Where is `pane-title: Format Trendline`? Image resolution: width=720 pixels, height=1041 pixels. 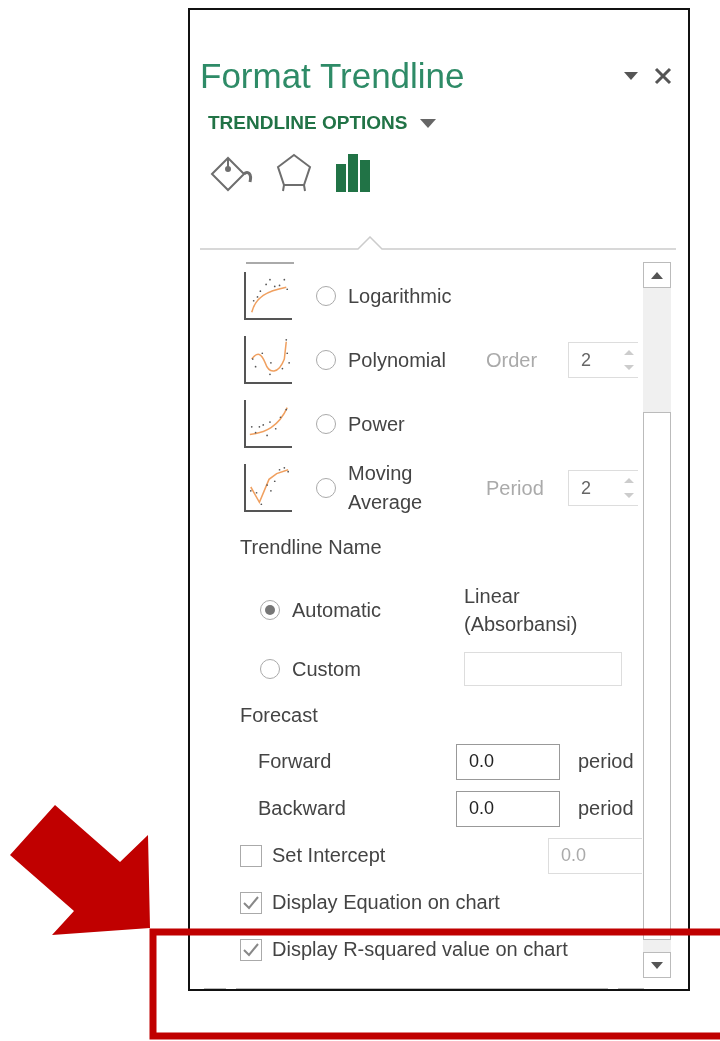 pane-title: Format Trendline is located at coordinates (333, 76).